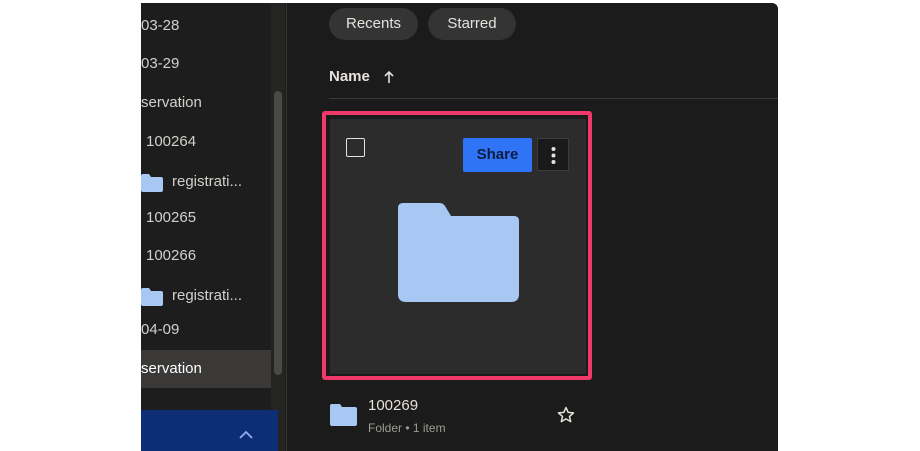 The height and width of the screenshot is (451, 920). What do you see at coordinates (553, 420) in the screenshot?
I see `file-row: 100269 Folder • 1 item` at bounding box center [553, 420].